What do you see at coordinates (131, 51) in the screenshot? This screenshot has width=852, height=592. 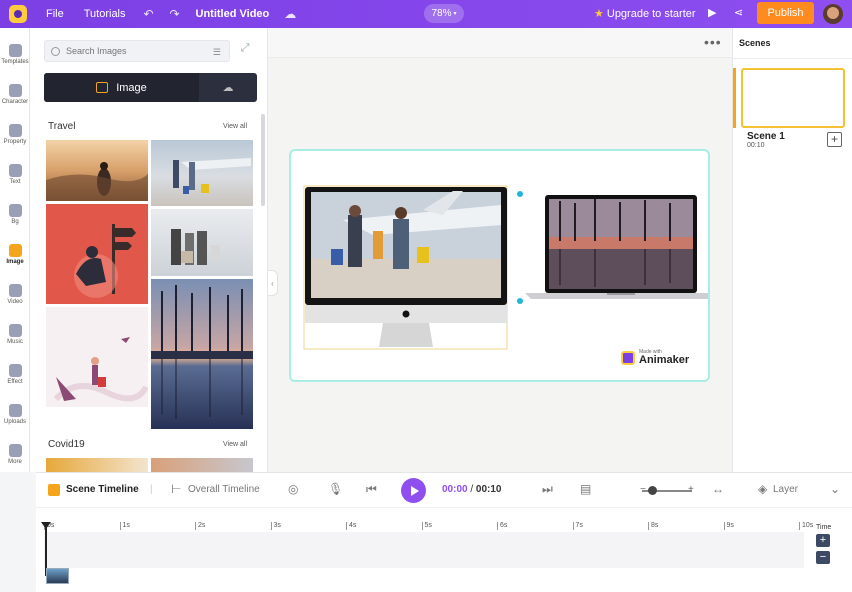 I see `search-input` at bounding box center [131, 51].